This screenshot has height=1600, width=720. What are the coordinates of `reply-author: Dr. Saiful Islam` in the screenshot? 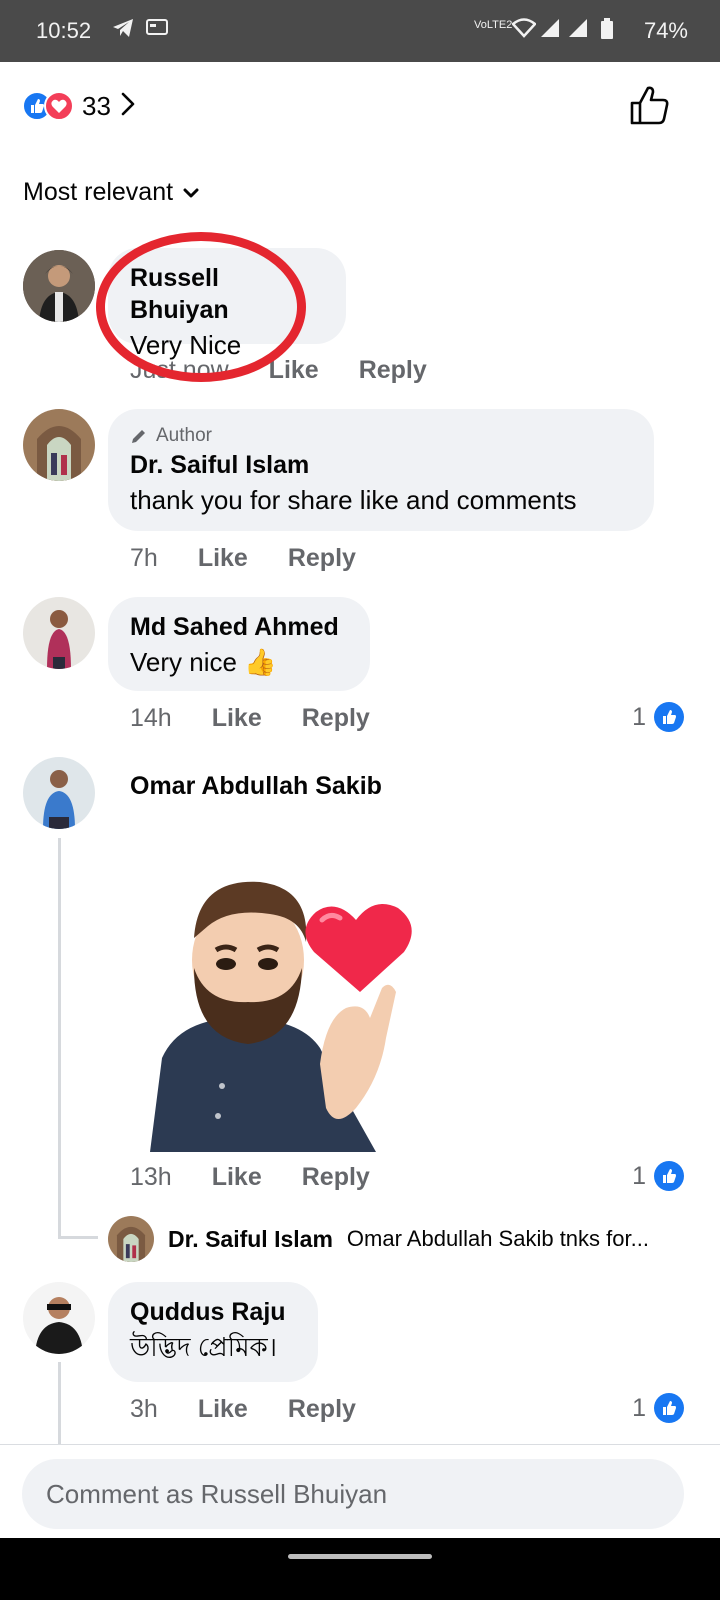 It's located at (250, 1239).